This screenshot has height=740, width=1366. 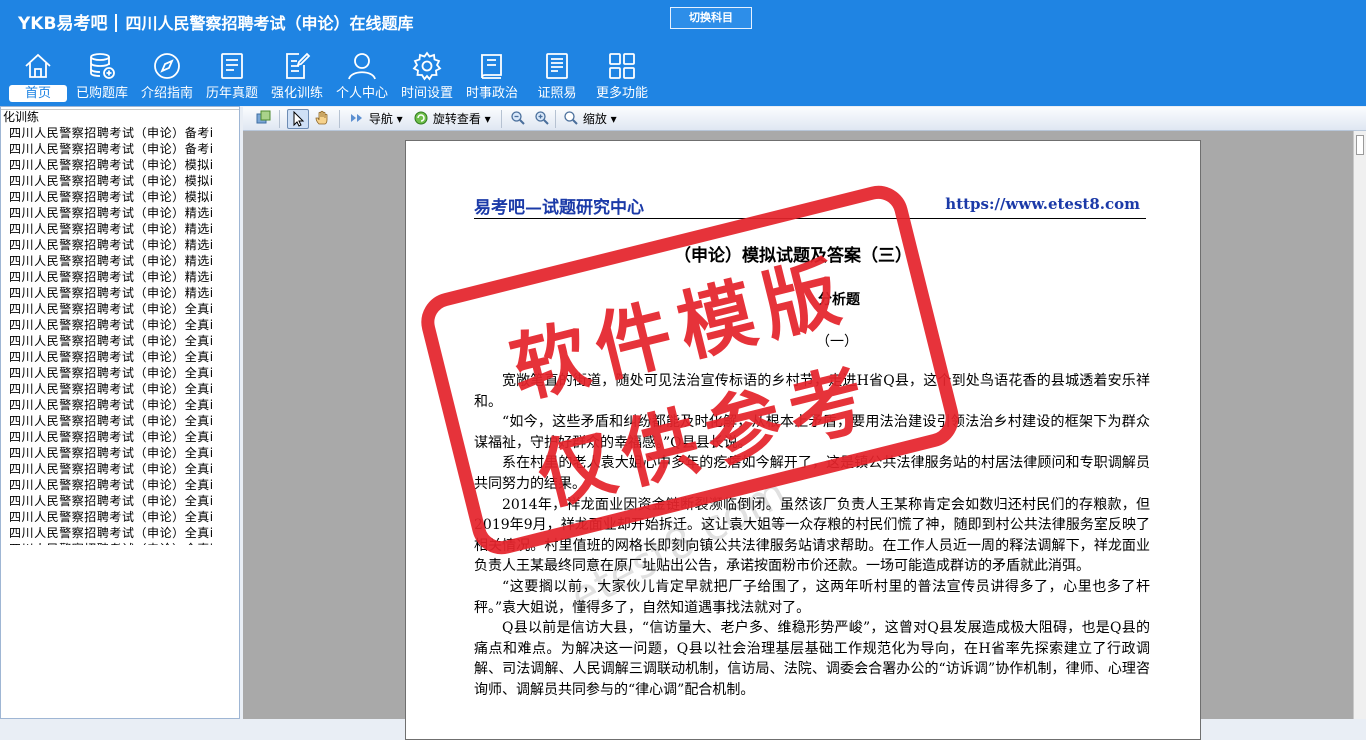 I want to click on rotate-view-button: 旋转查看 ▾, so click(x=452, y=119).